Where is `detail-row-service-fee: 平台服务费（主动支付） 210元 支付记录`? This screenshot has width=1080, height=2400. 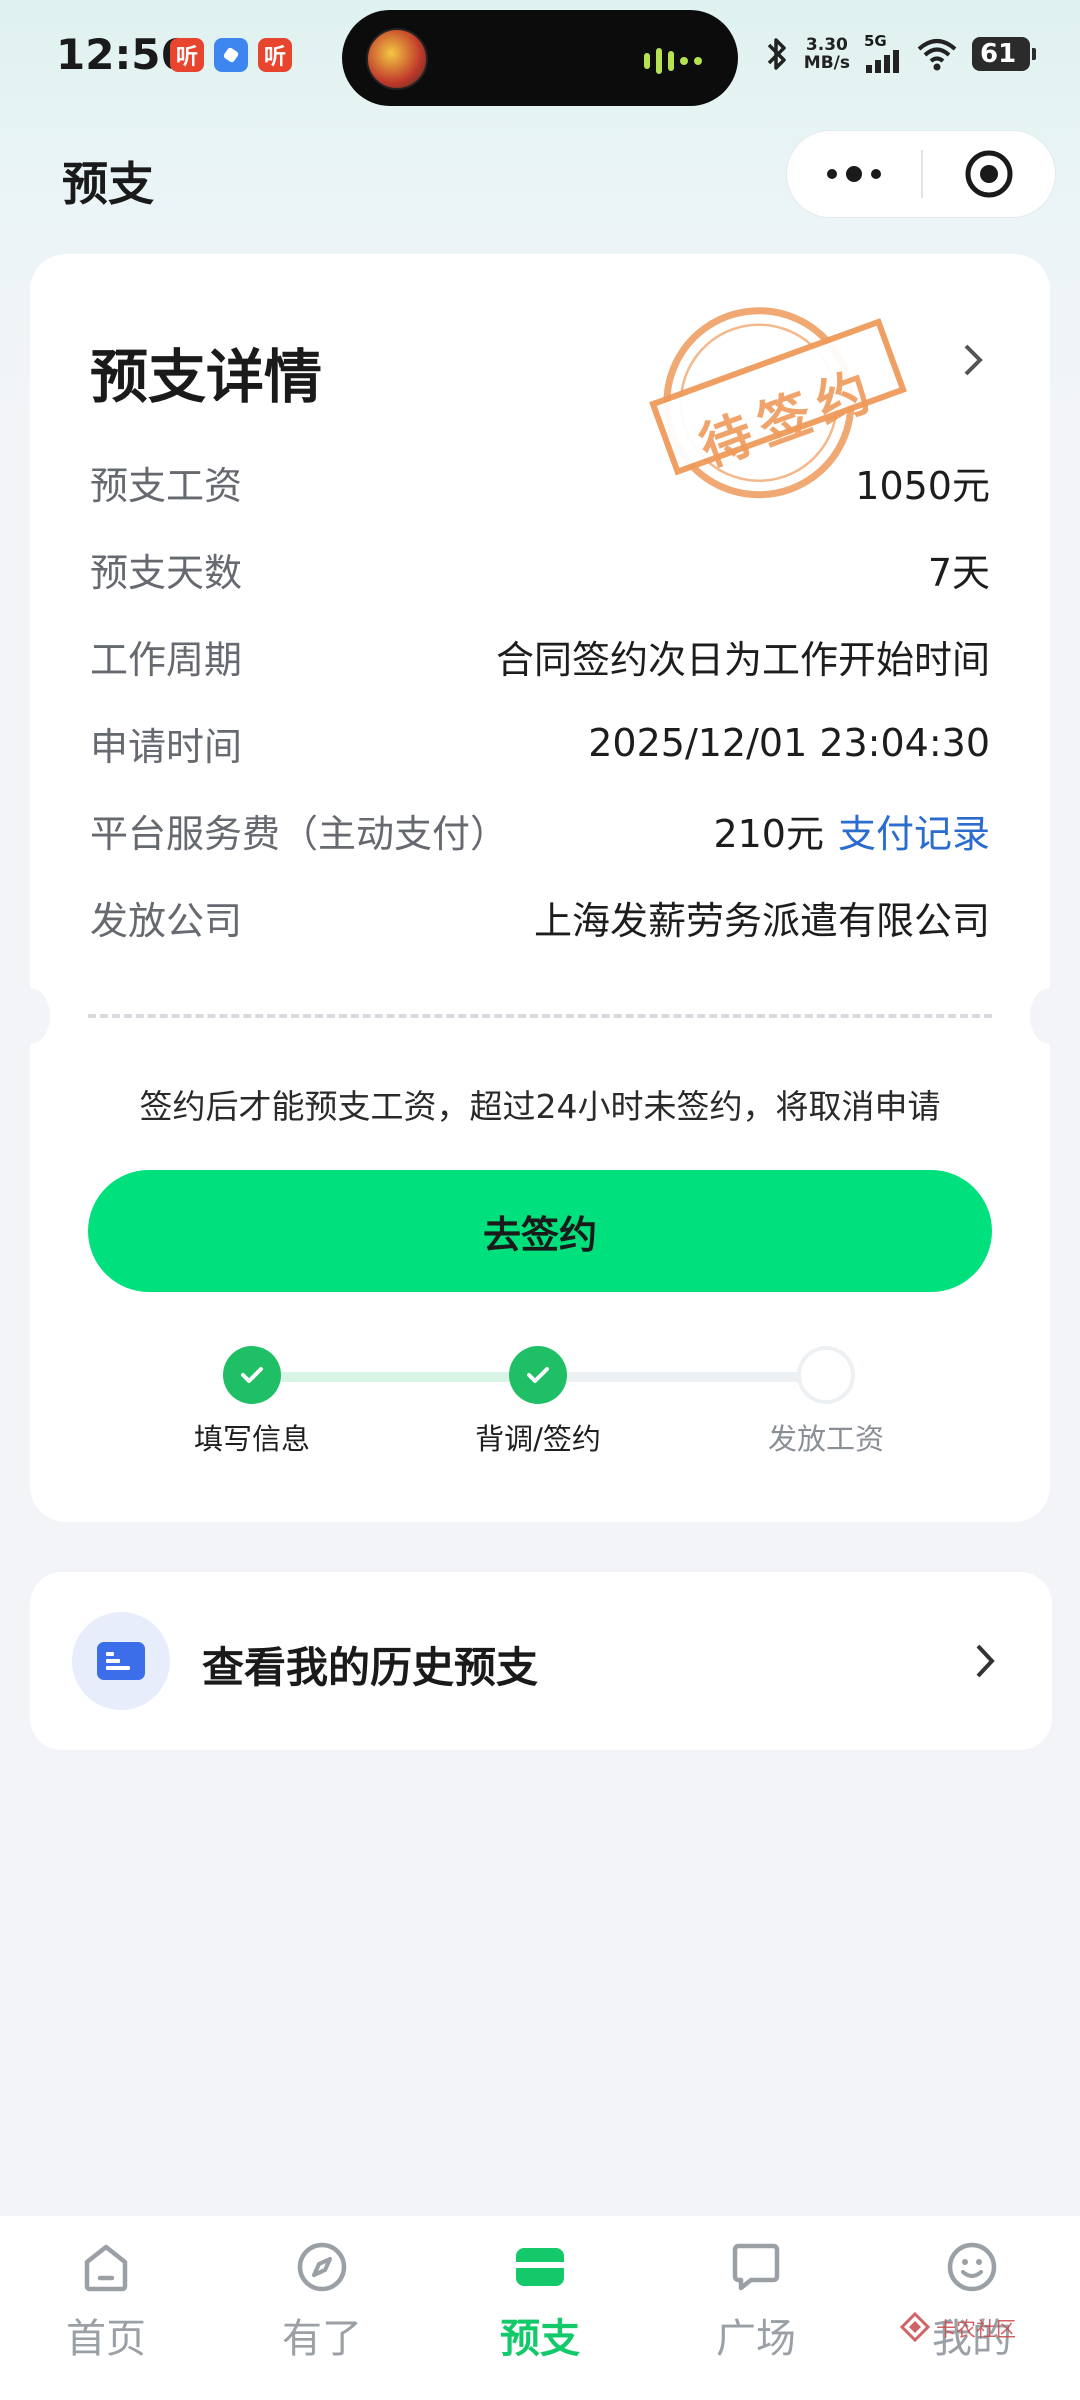
detail-row-service-fee: 平台服务费（主动支付） 210元 支付记录 is located at coordinates (540, 830).